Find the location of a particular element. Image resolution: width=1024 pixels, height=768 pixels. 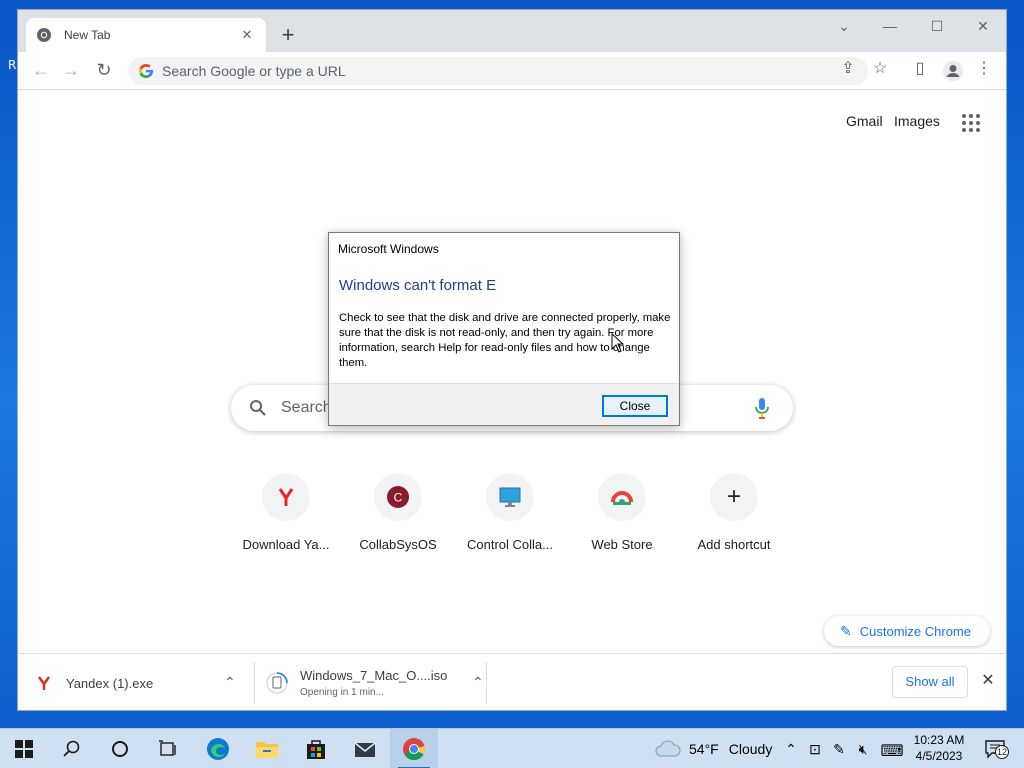

profile-avatar-icon is located at coordinates (953, 71).